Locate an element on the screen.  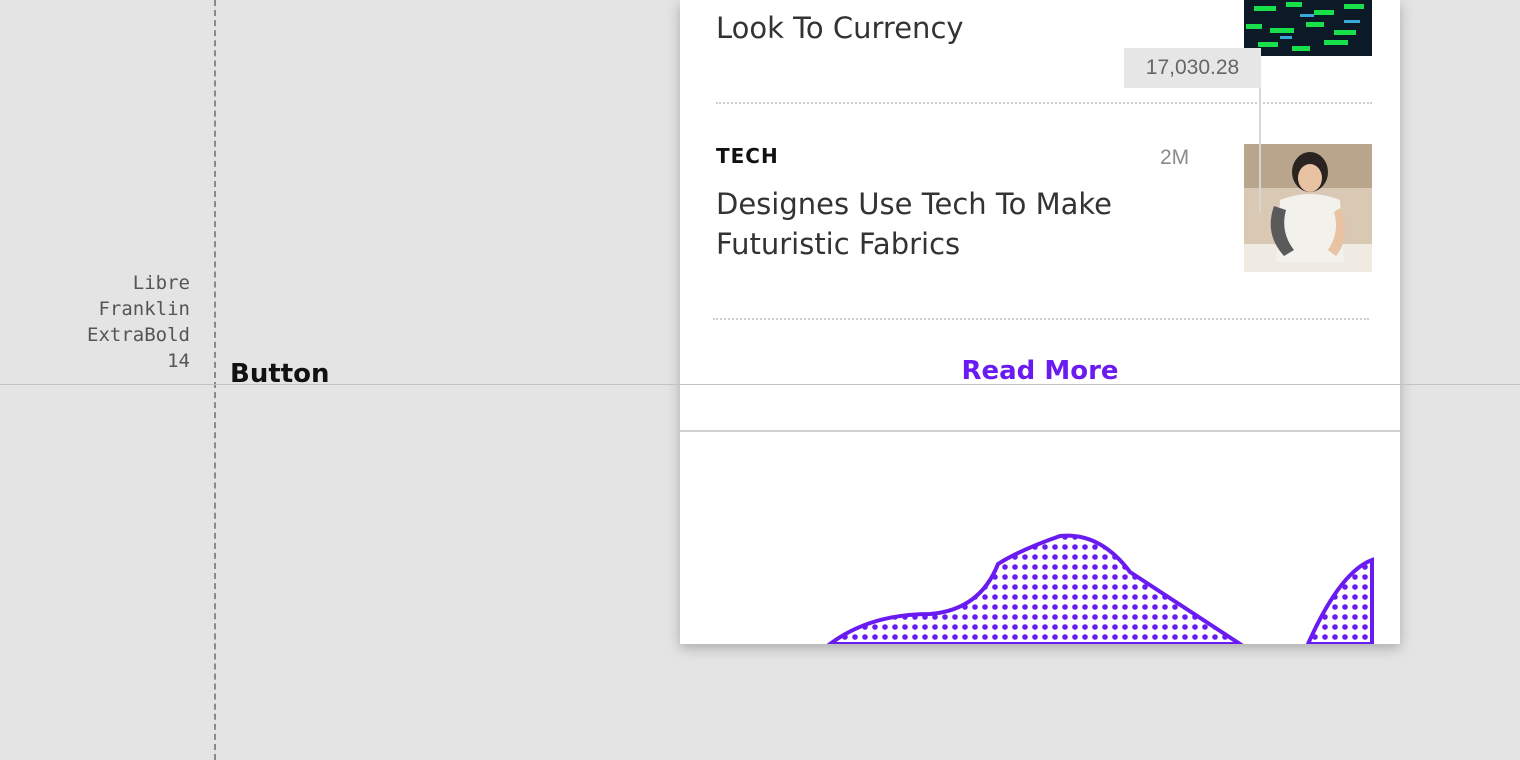
article-headline: Look To Currency is located at coordinates (840, 28).